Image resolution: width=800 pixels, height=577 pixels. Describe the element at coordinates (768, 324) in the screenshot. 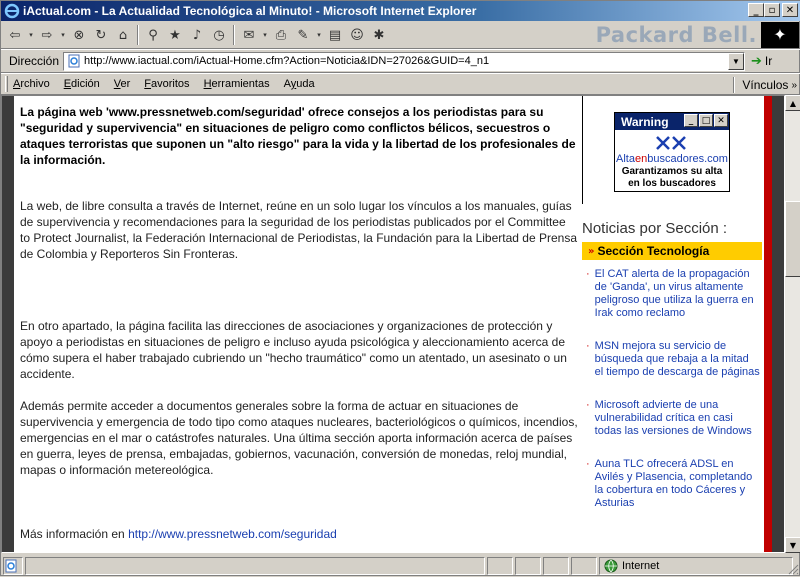

I see `right-red-strip` at that location.